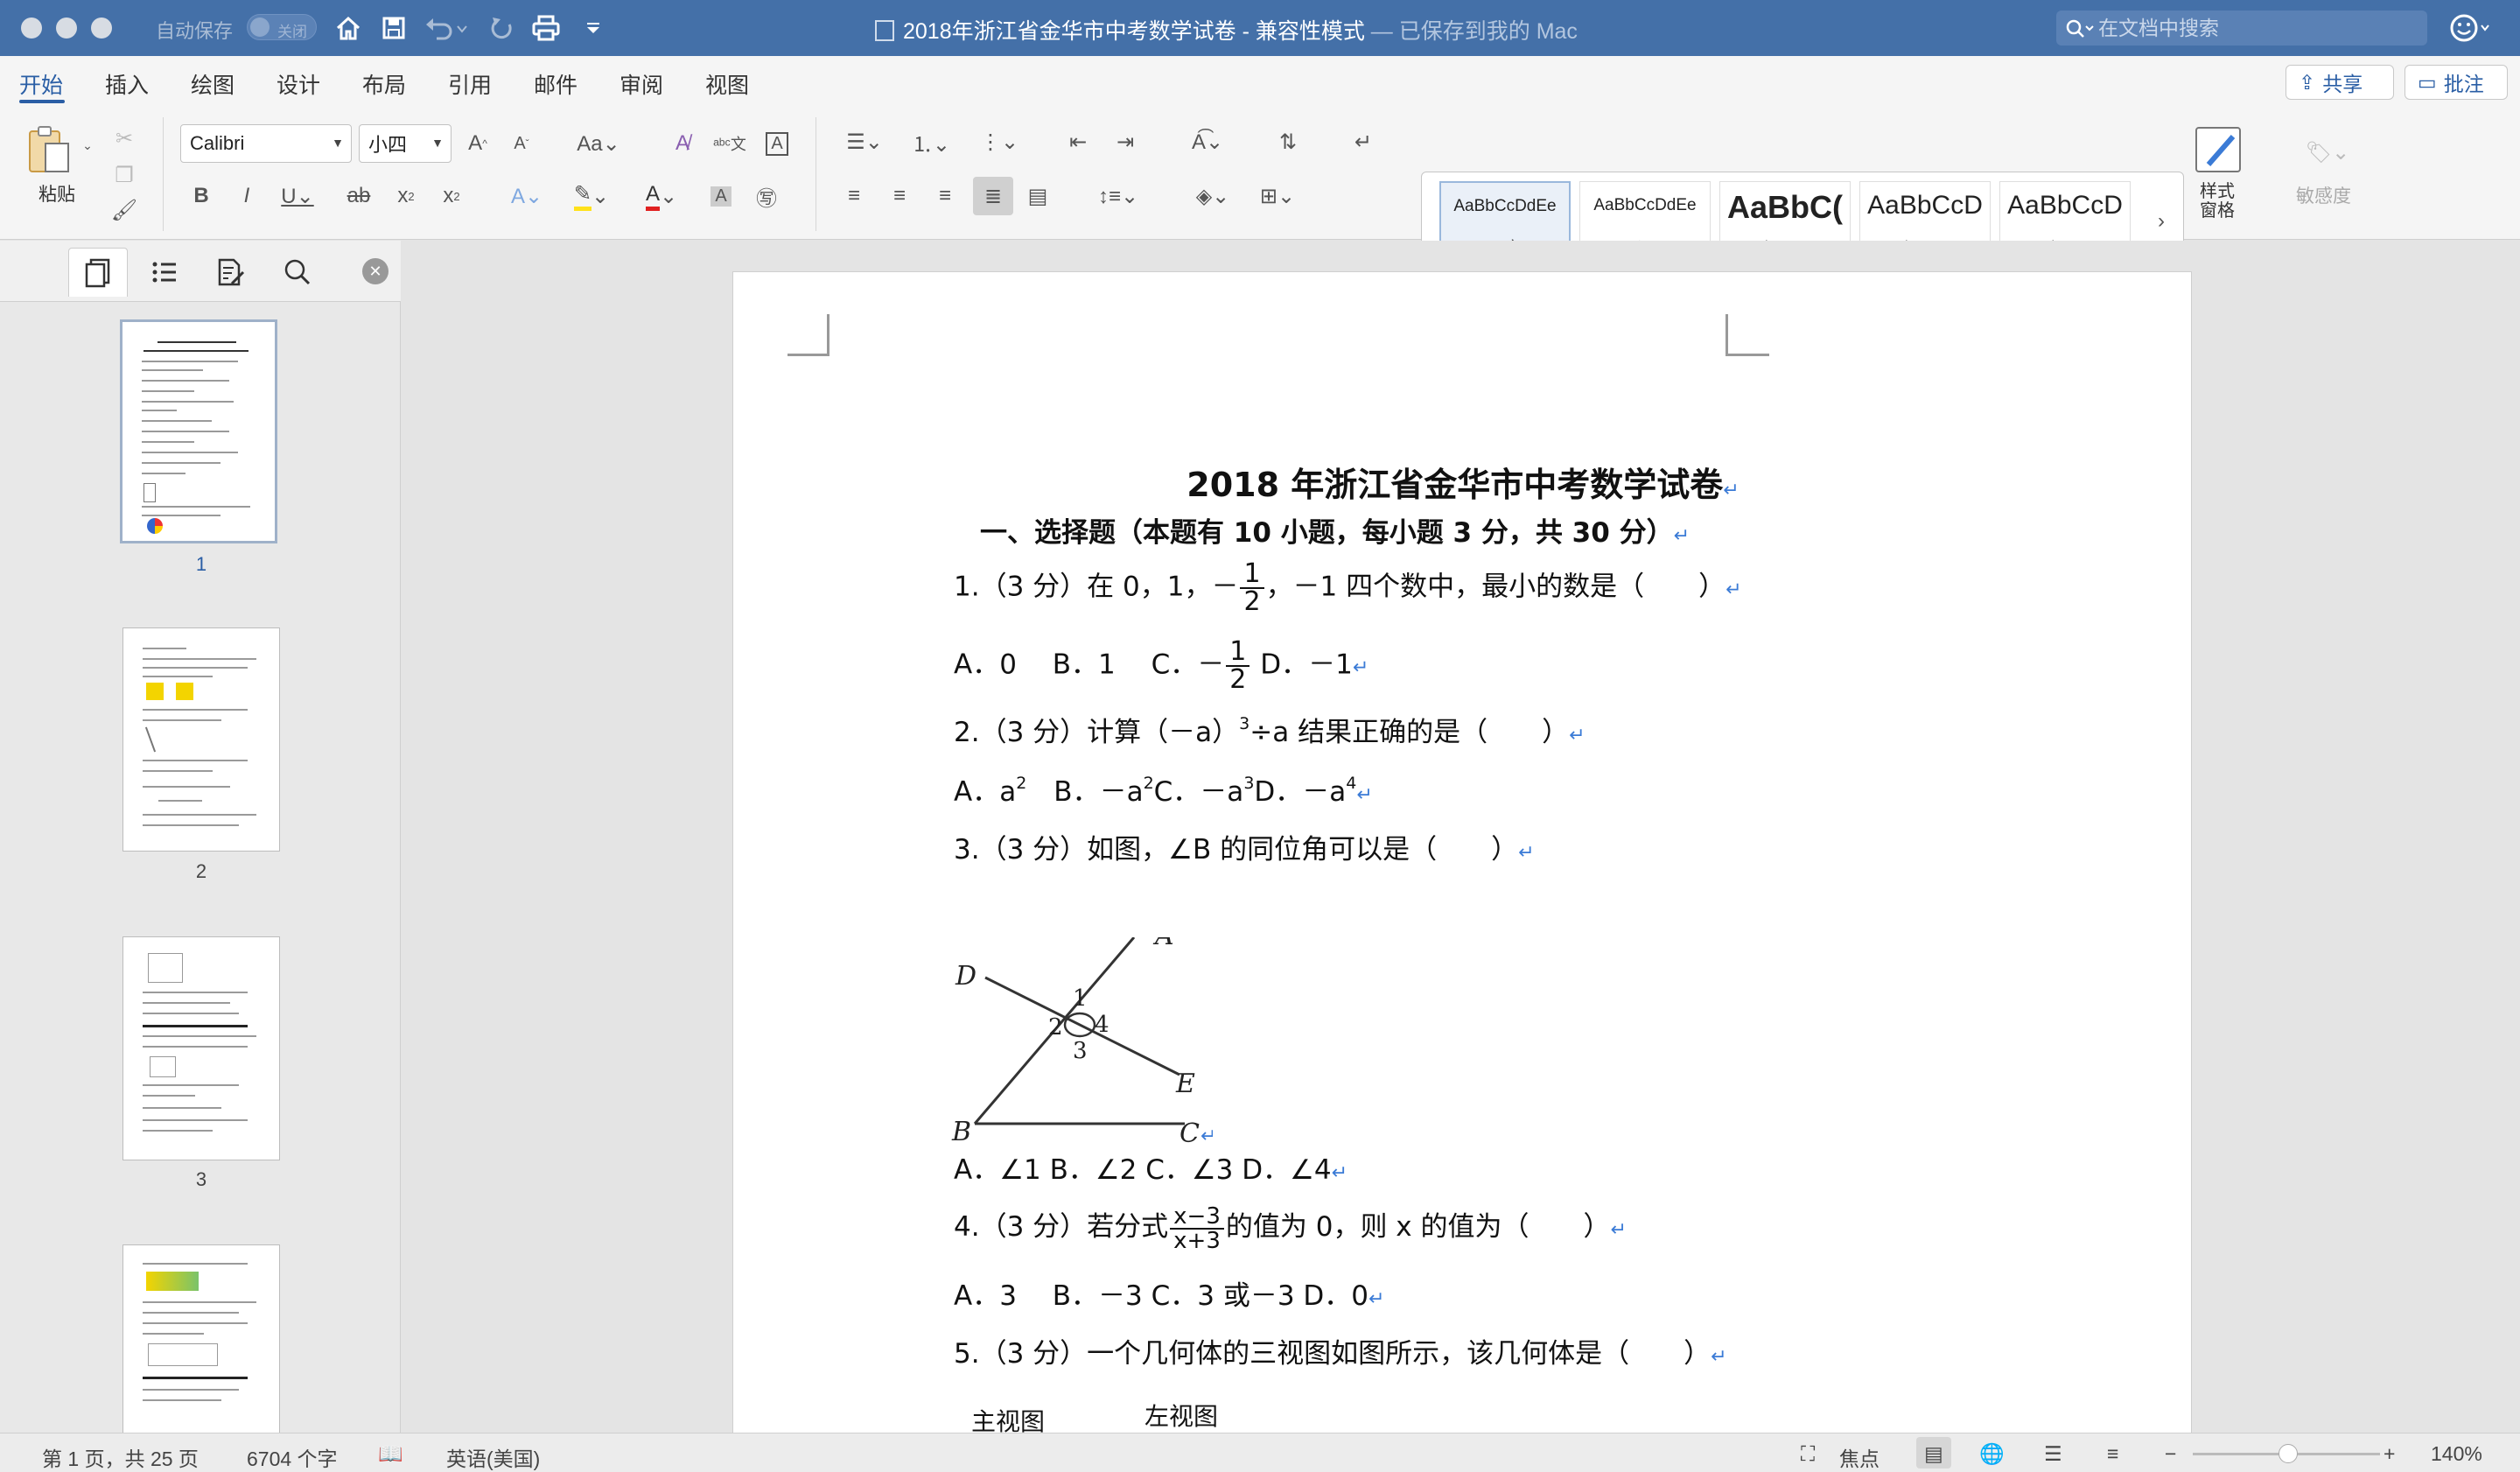 The image size is (2520, 1472). What do you see at coordinates (231, 272) in the screenshot?
I see `document-map-tab-icon` at bounding box center [231, 272].